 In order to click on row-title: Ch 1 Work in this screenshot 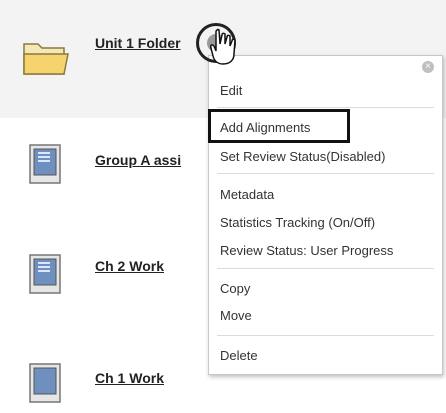, I will do `click(129, 378)`.